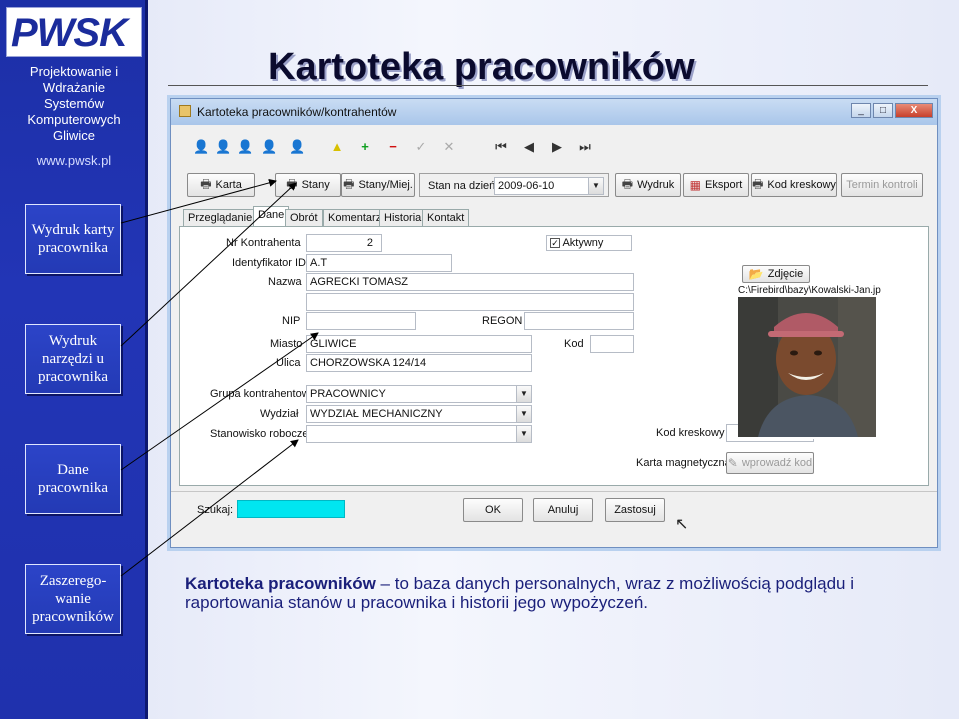 The width and height of the screenshot is (959, 719). What do you see at coordinates (263, 243) in the screenshot?
I see `nr-kontrahenta-label: Nr Kontrahenta` at bounding box center [263, 243].